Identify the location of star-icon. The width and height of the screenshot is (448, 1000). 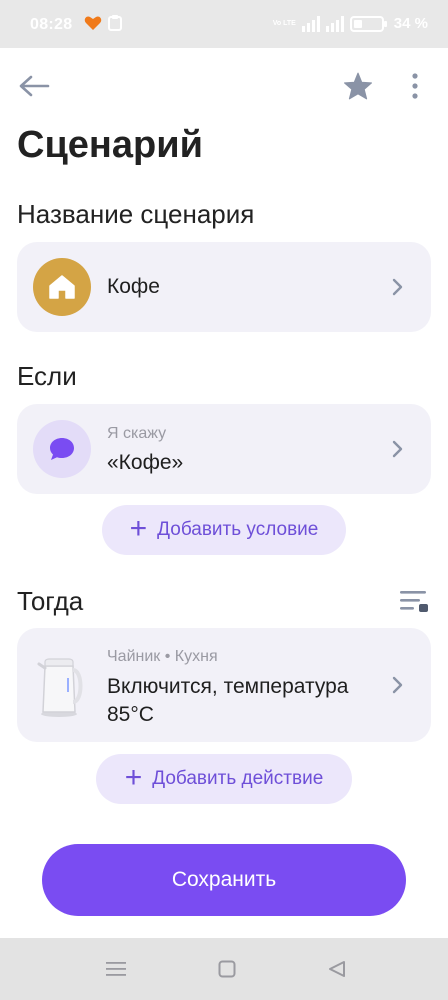
(357, 86).